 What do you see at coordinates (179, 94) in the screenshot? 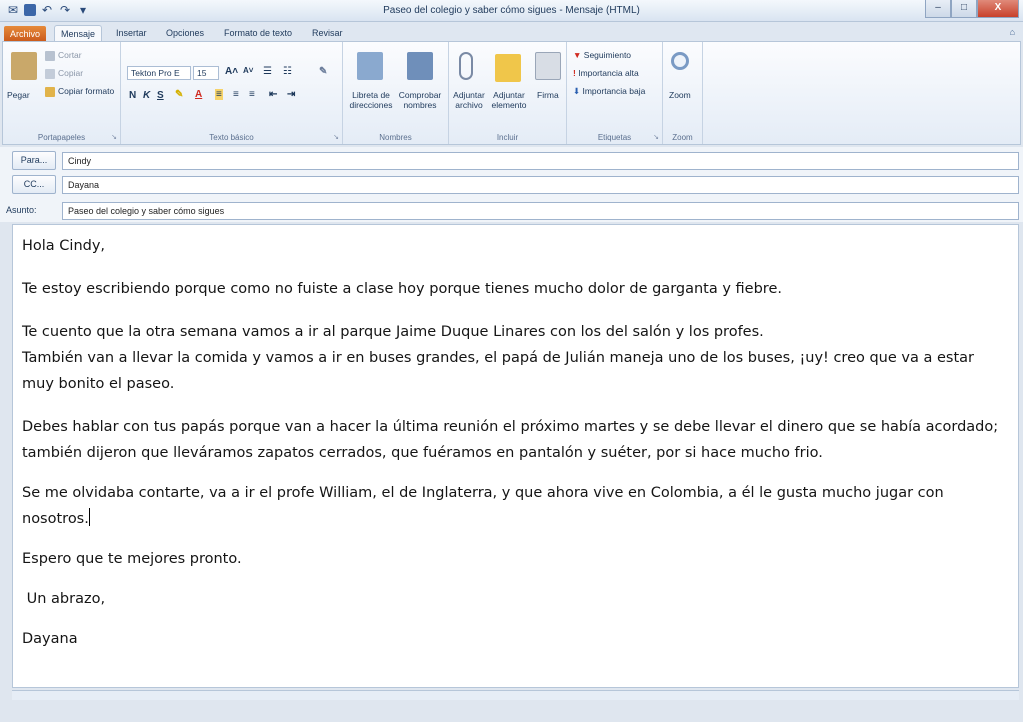
I see `highlight-icon: ✎` at bounding box center [179, 94].